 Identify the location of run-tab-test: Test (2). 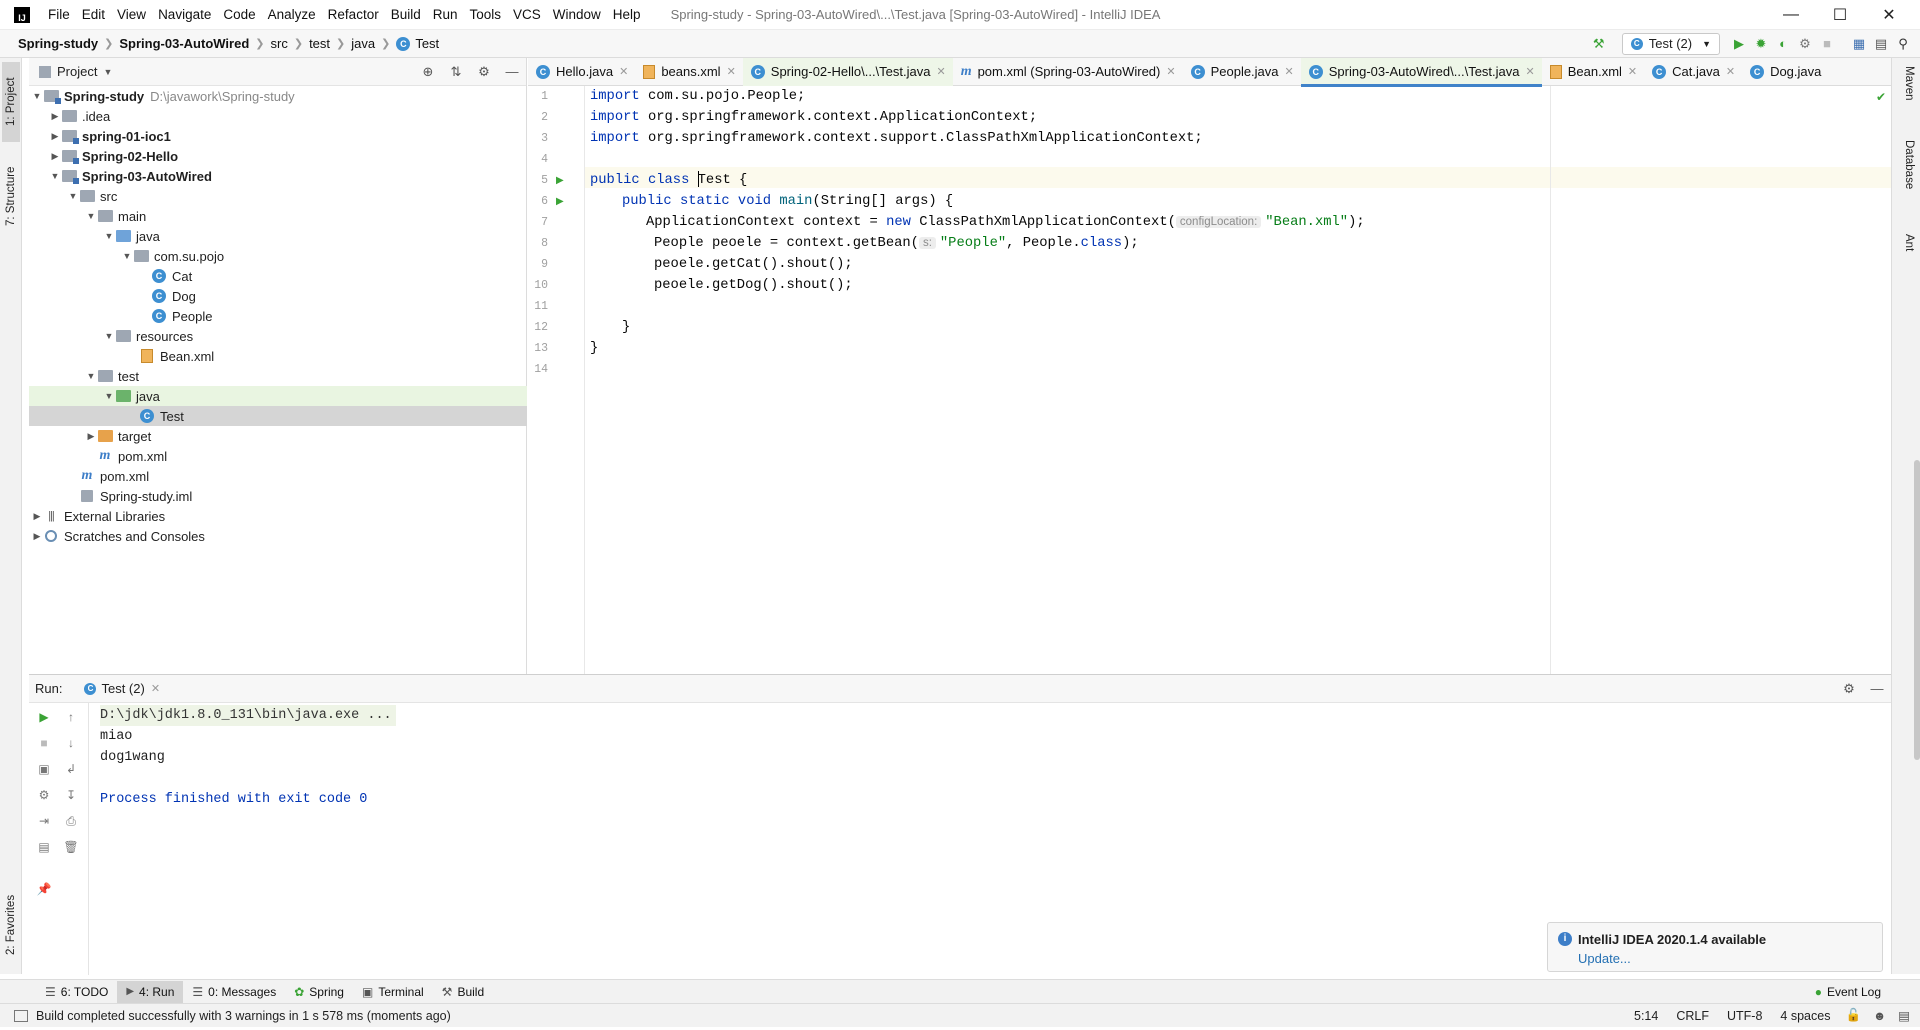
(122, 688).